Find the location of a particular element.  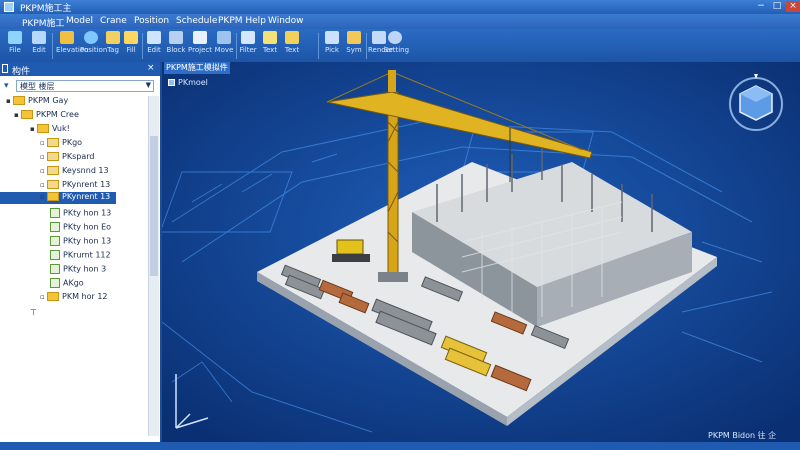

viewport-tab: PKPM施工模拟件 is located at coordinates (197, 68).